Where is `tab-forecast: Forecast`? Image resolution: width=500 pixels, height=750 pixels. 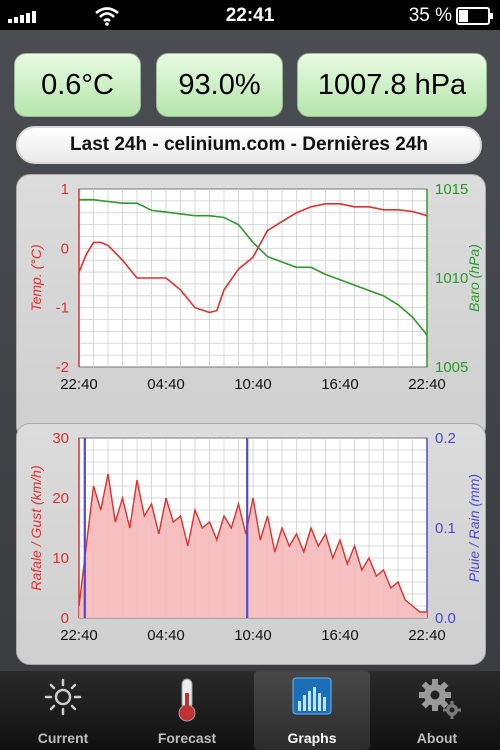
tab-forecast: Forecast is located at coordinates (187, 710).